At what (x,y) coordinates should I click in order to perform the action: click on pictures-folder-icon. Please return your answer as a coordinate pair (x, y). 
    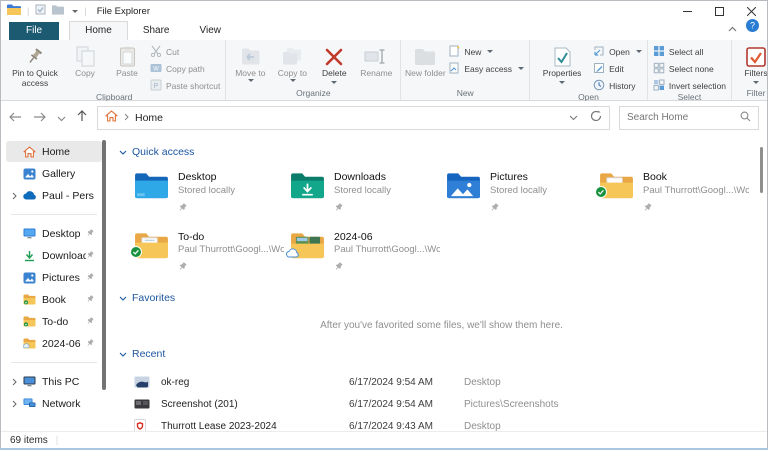
    Looking at the image, I should click on (463, 185).